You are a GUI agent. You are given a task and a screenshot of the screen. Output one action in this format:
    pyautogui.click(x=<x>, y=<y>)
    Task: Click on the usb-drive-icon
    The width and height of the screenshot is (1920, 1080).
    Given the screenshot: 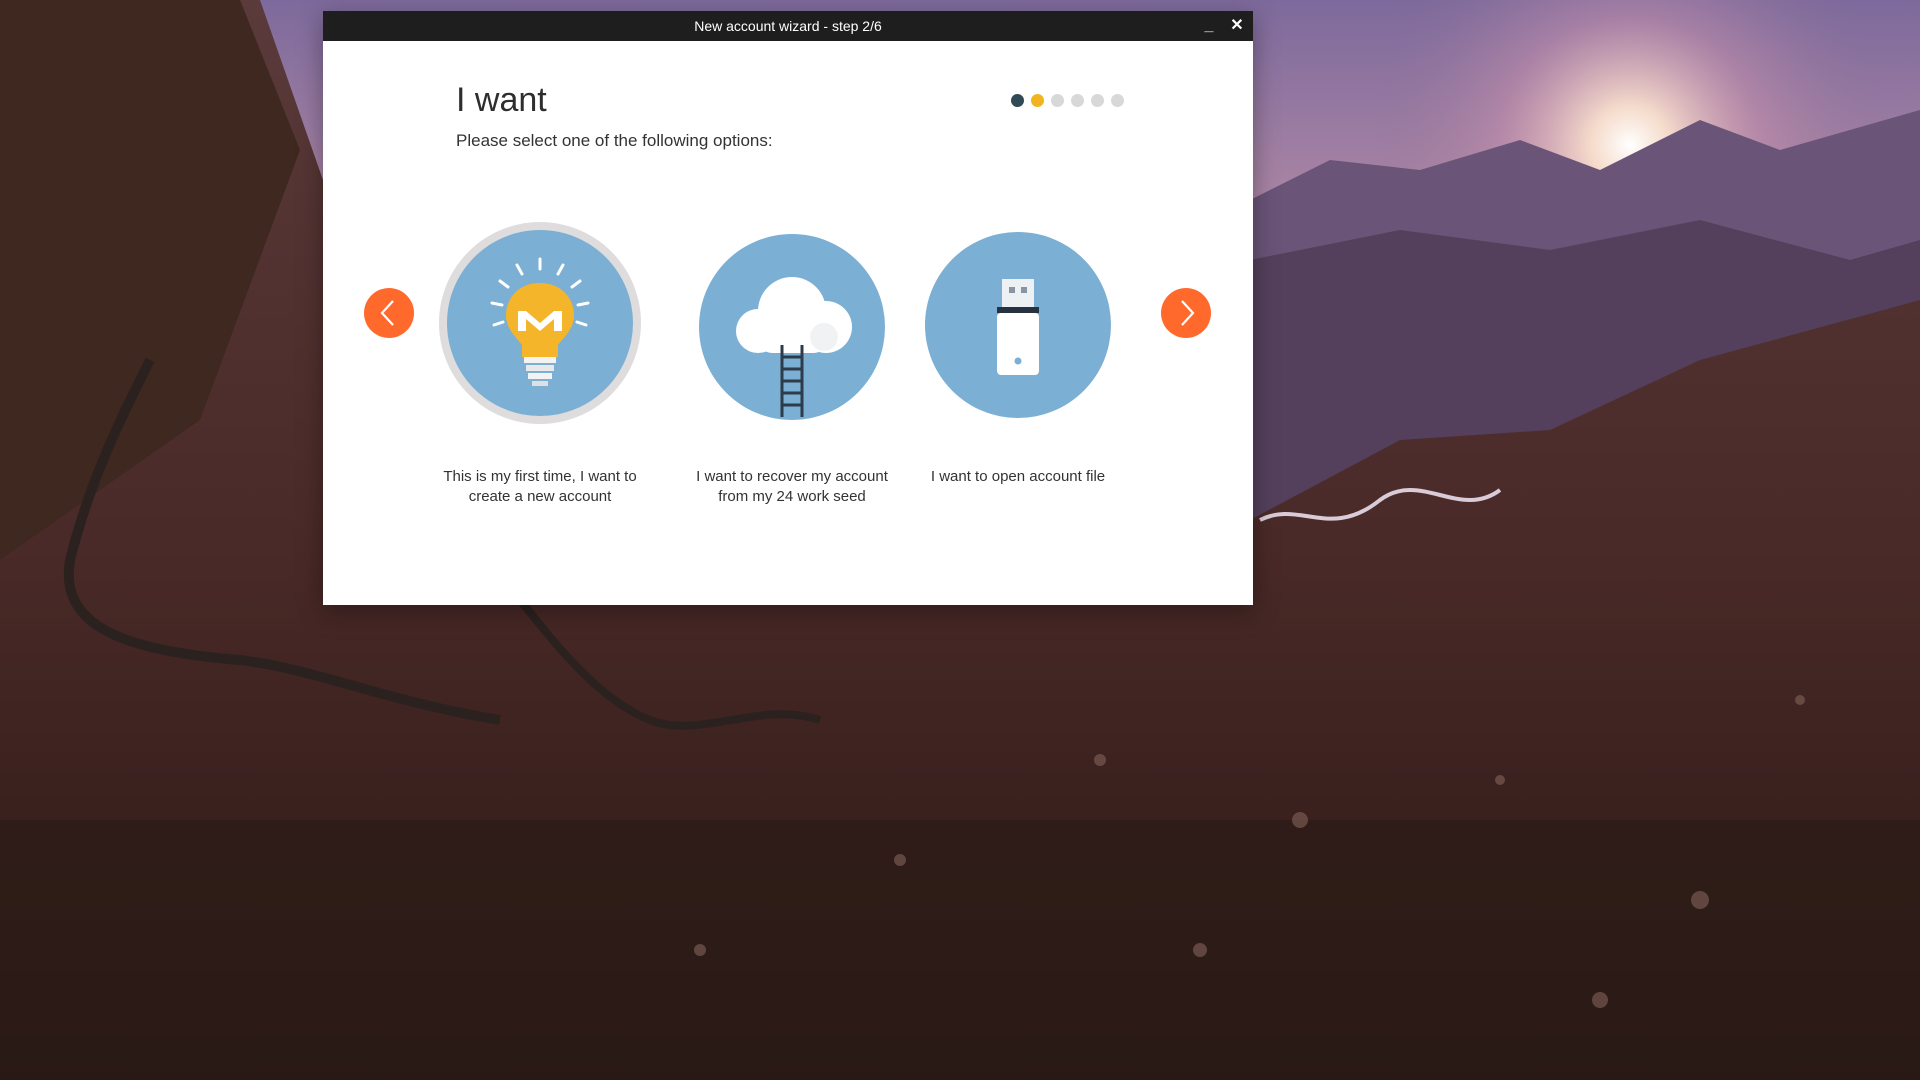 What is the action you would take?
    pyautogui.click(x=1018, y=325)
    